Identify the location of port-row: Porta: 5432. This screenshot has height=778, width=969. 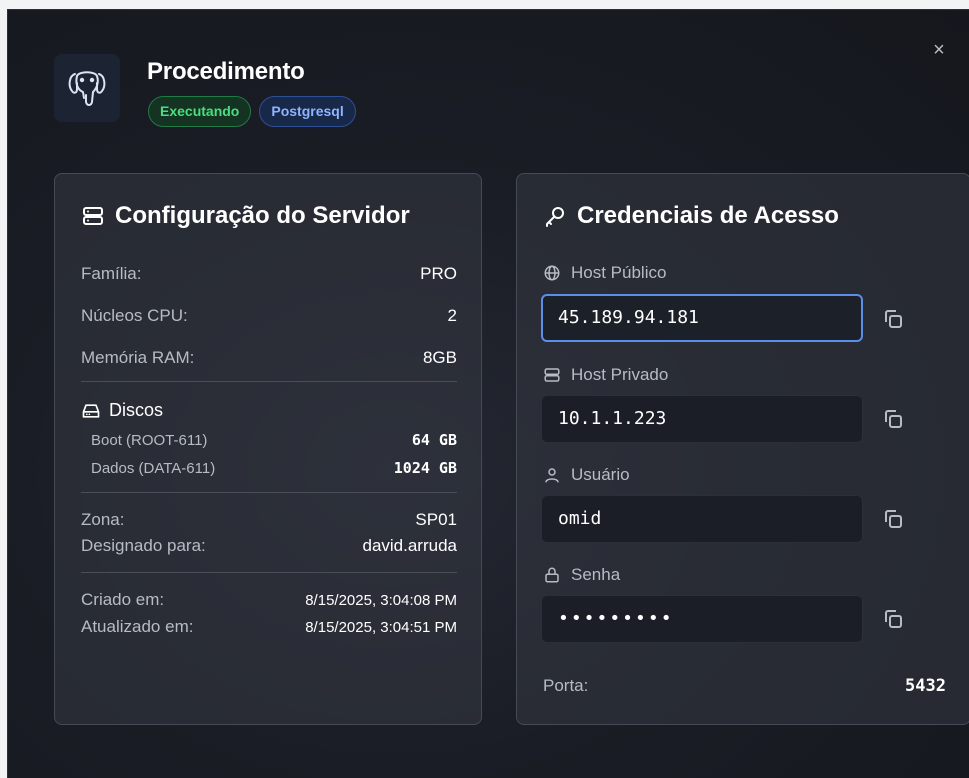
(744, 686).